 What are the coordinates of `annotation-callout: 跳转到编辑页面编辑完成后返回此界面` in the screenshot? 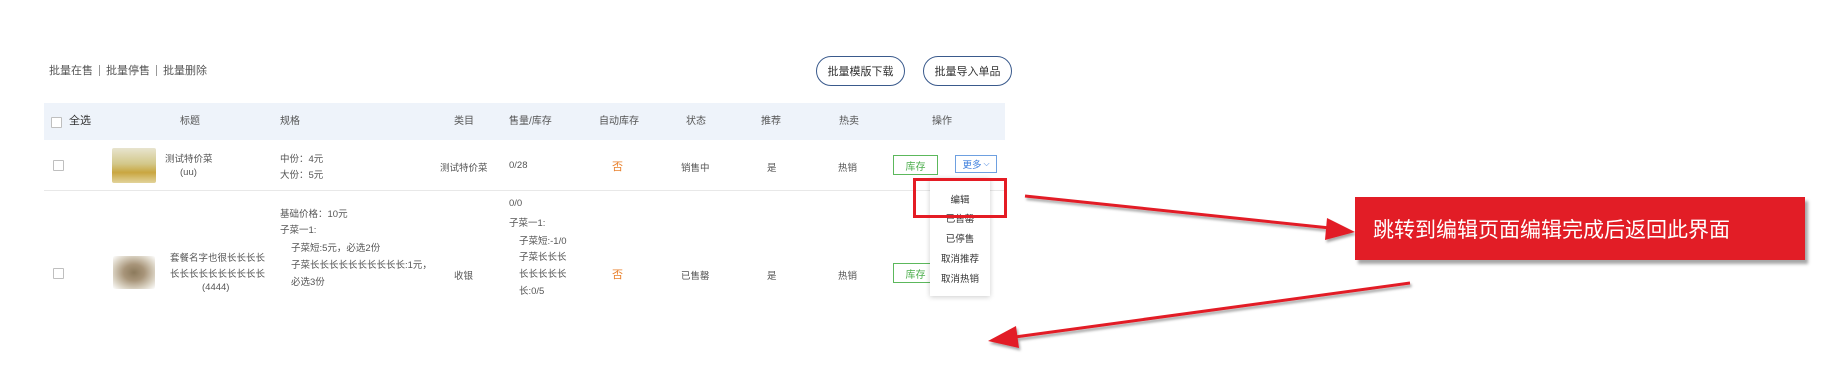 It's located at (1580, 228).